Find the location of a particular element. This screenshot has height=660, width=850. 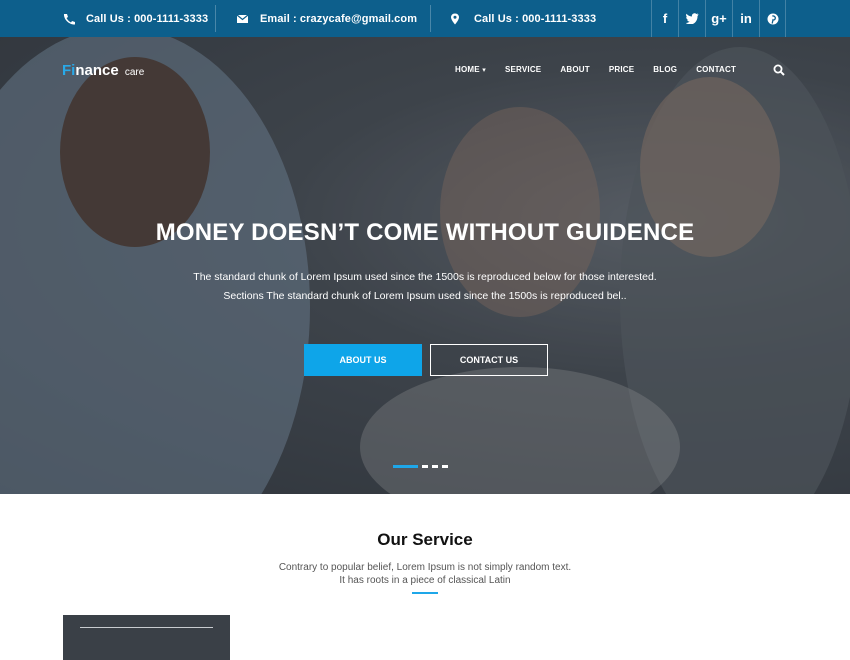

nav-item-blog: BLOG is located at coordinates (665, 69).